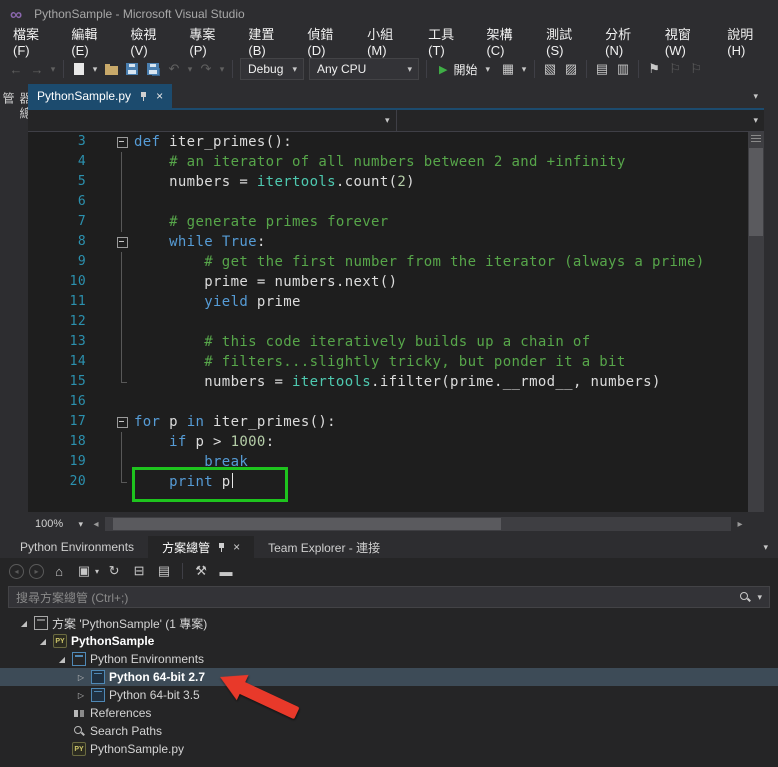  Describe the element at coordinates (388, 242) in the screenshot. I see `code-line: 8 while True:` at that location.